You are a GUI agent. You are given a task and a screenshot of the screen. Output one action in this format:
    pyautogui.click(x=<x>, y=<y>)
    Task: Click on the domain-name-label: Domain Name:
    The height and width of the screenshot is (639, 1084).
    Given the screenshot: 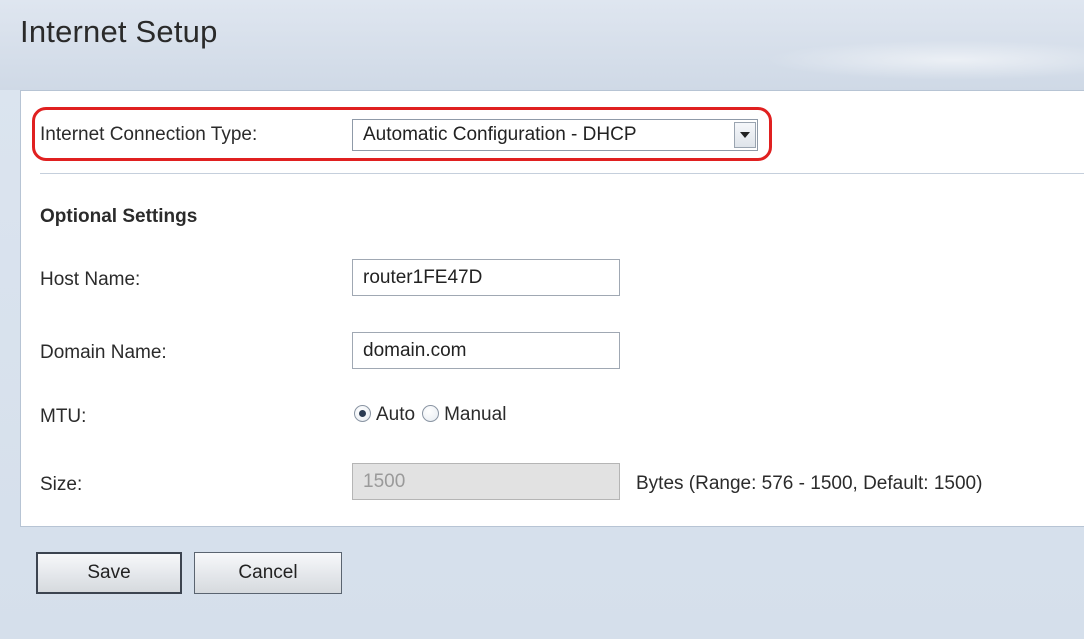 What is the action you would take?
    pyautogui.click(x=103, y=352)
    